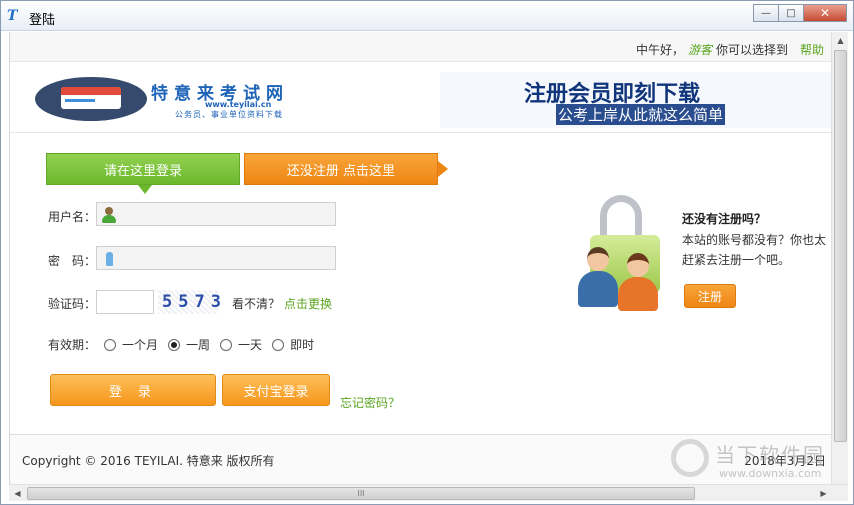  I want to click on register-button: 注册, so click(710, 296).